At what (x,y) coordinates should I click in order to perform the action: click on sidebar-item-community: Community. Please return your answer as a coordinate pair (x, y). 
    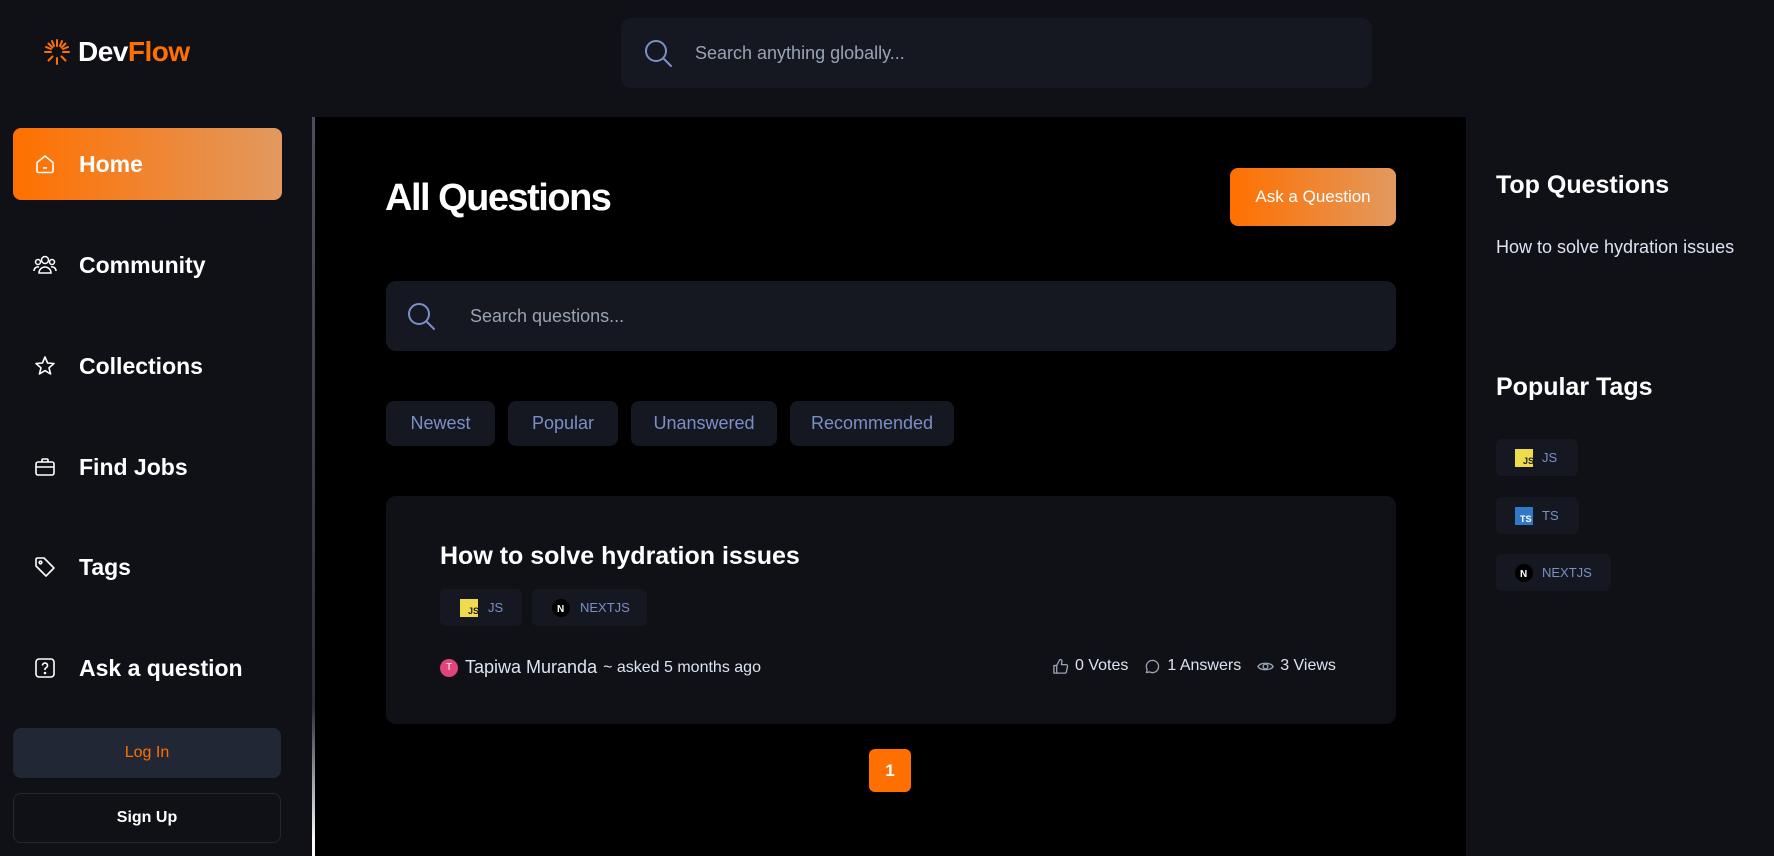
    Looking at the image, I should click on (147, 265).